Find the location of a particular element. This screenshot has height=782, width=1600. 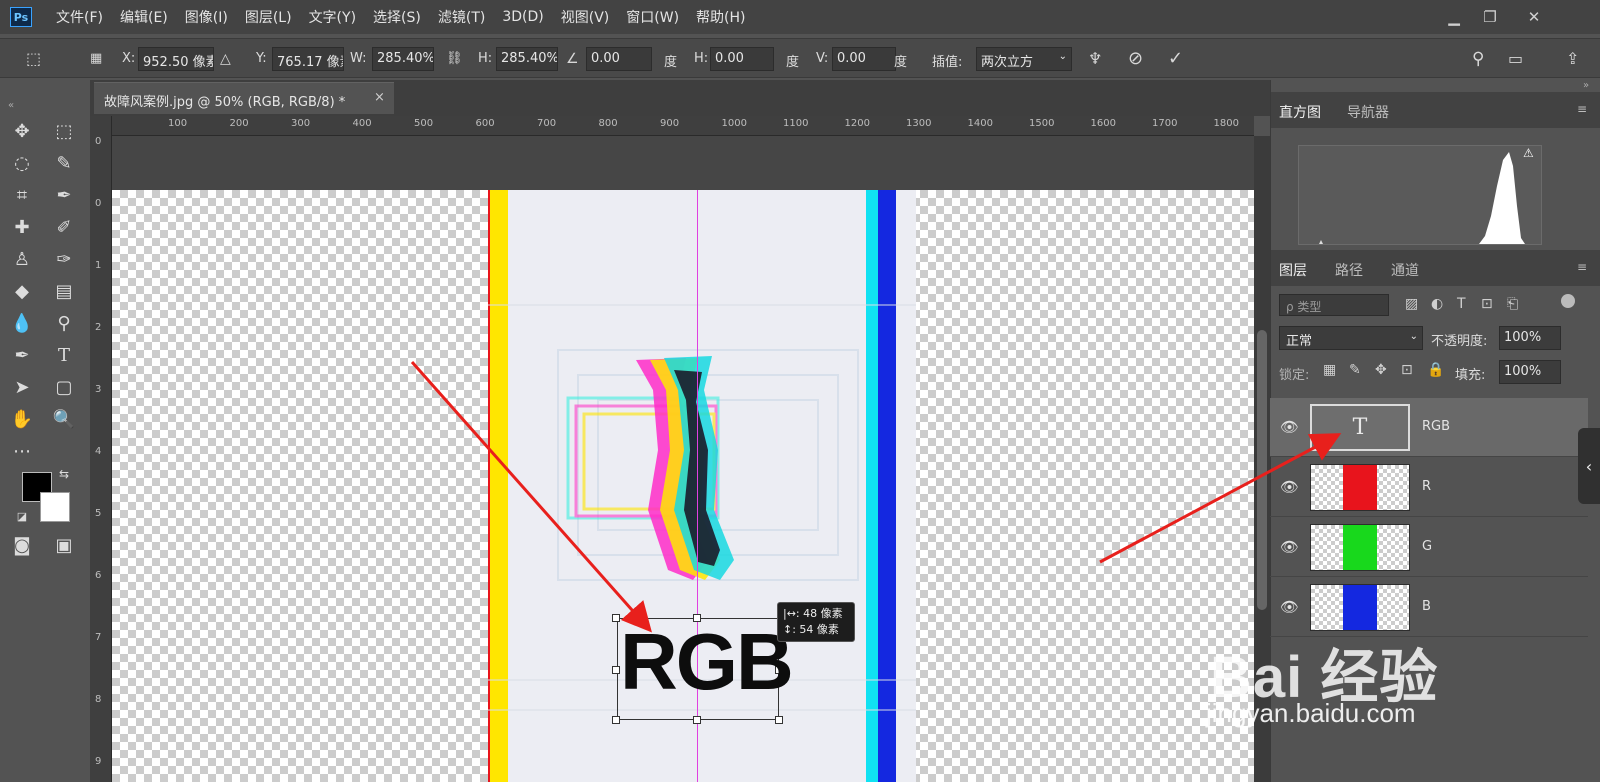

watermark-url: jingyan.baidu.com is located at coordinates (1311, 713).